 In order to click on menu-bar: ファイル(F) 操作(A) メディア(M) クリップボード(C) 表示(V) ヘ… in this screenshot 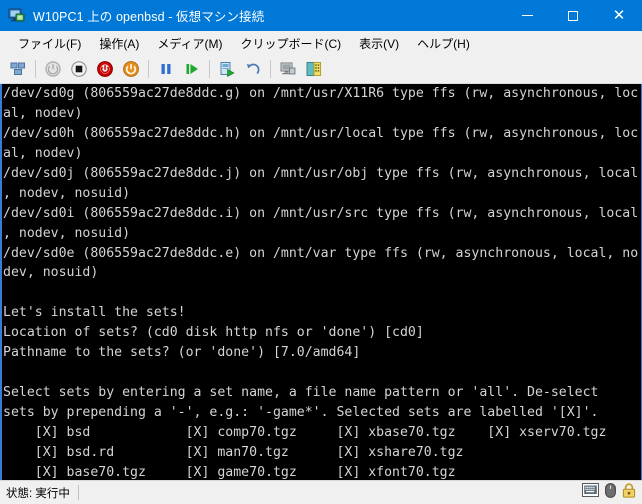, I will do `click(321, 43)`.